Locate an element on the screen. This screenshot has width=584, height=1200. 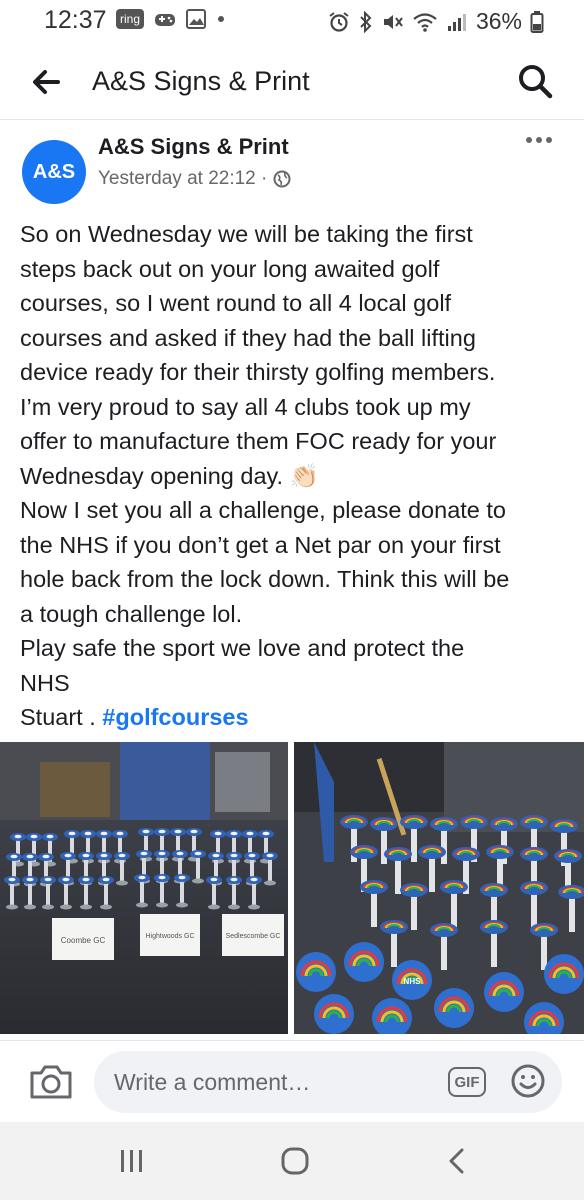
sign-coombe: Coombe GC is located at coordinates (83, 940).